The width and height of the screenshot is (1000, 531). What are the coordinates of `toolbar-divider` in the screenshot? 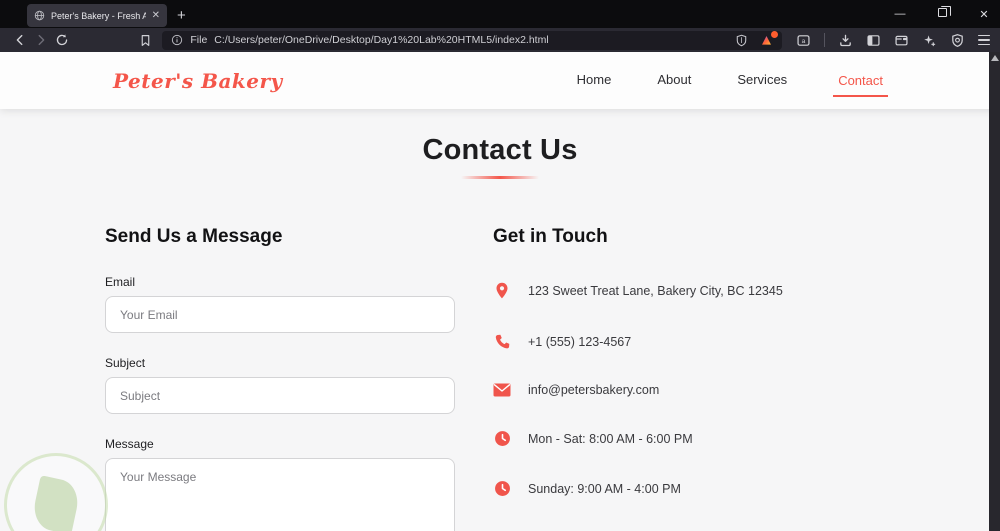 It's located at (825, 40).